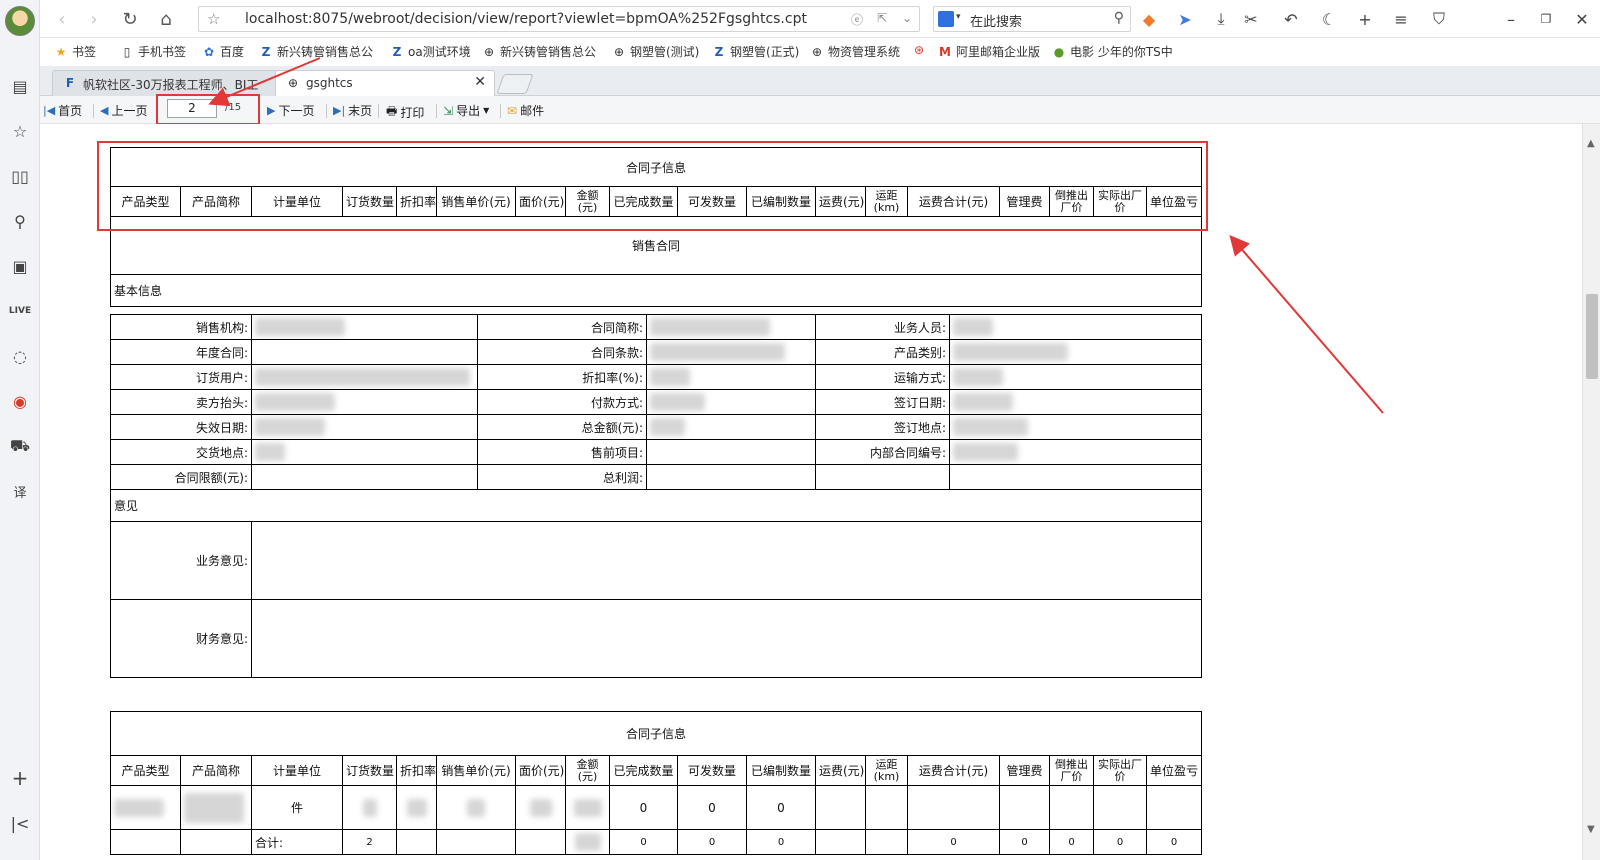 Image resolution: width=1600 pixels, height=860 pixels. Describe the element at coordinates (907, 18) in the screenshot. I see `dropdown-icon: ⌄` at that location.